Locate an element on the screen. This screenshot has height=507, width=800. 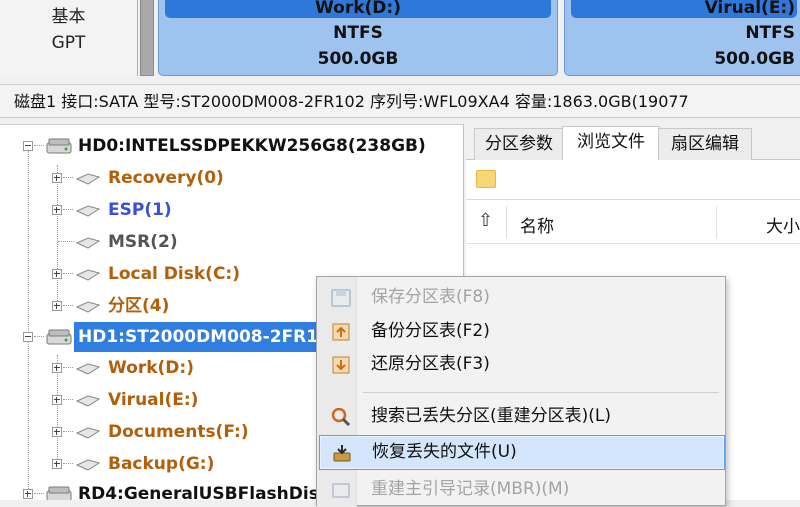
tree-item-label: Local Disk(C:) is located at coordinates (174, 274).